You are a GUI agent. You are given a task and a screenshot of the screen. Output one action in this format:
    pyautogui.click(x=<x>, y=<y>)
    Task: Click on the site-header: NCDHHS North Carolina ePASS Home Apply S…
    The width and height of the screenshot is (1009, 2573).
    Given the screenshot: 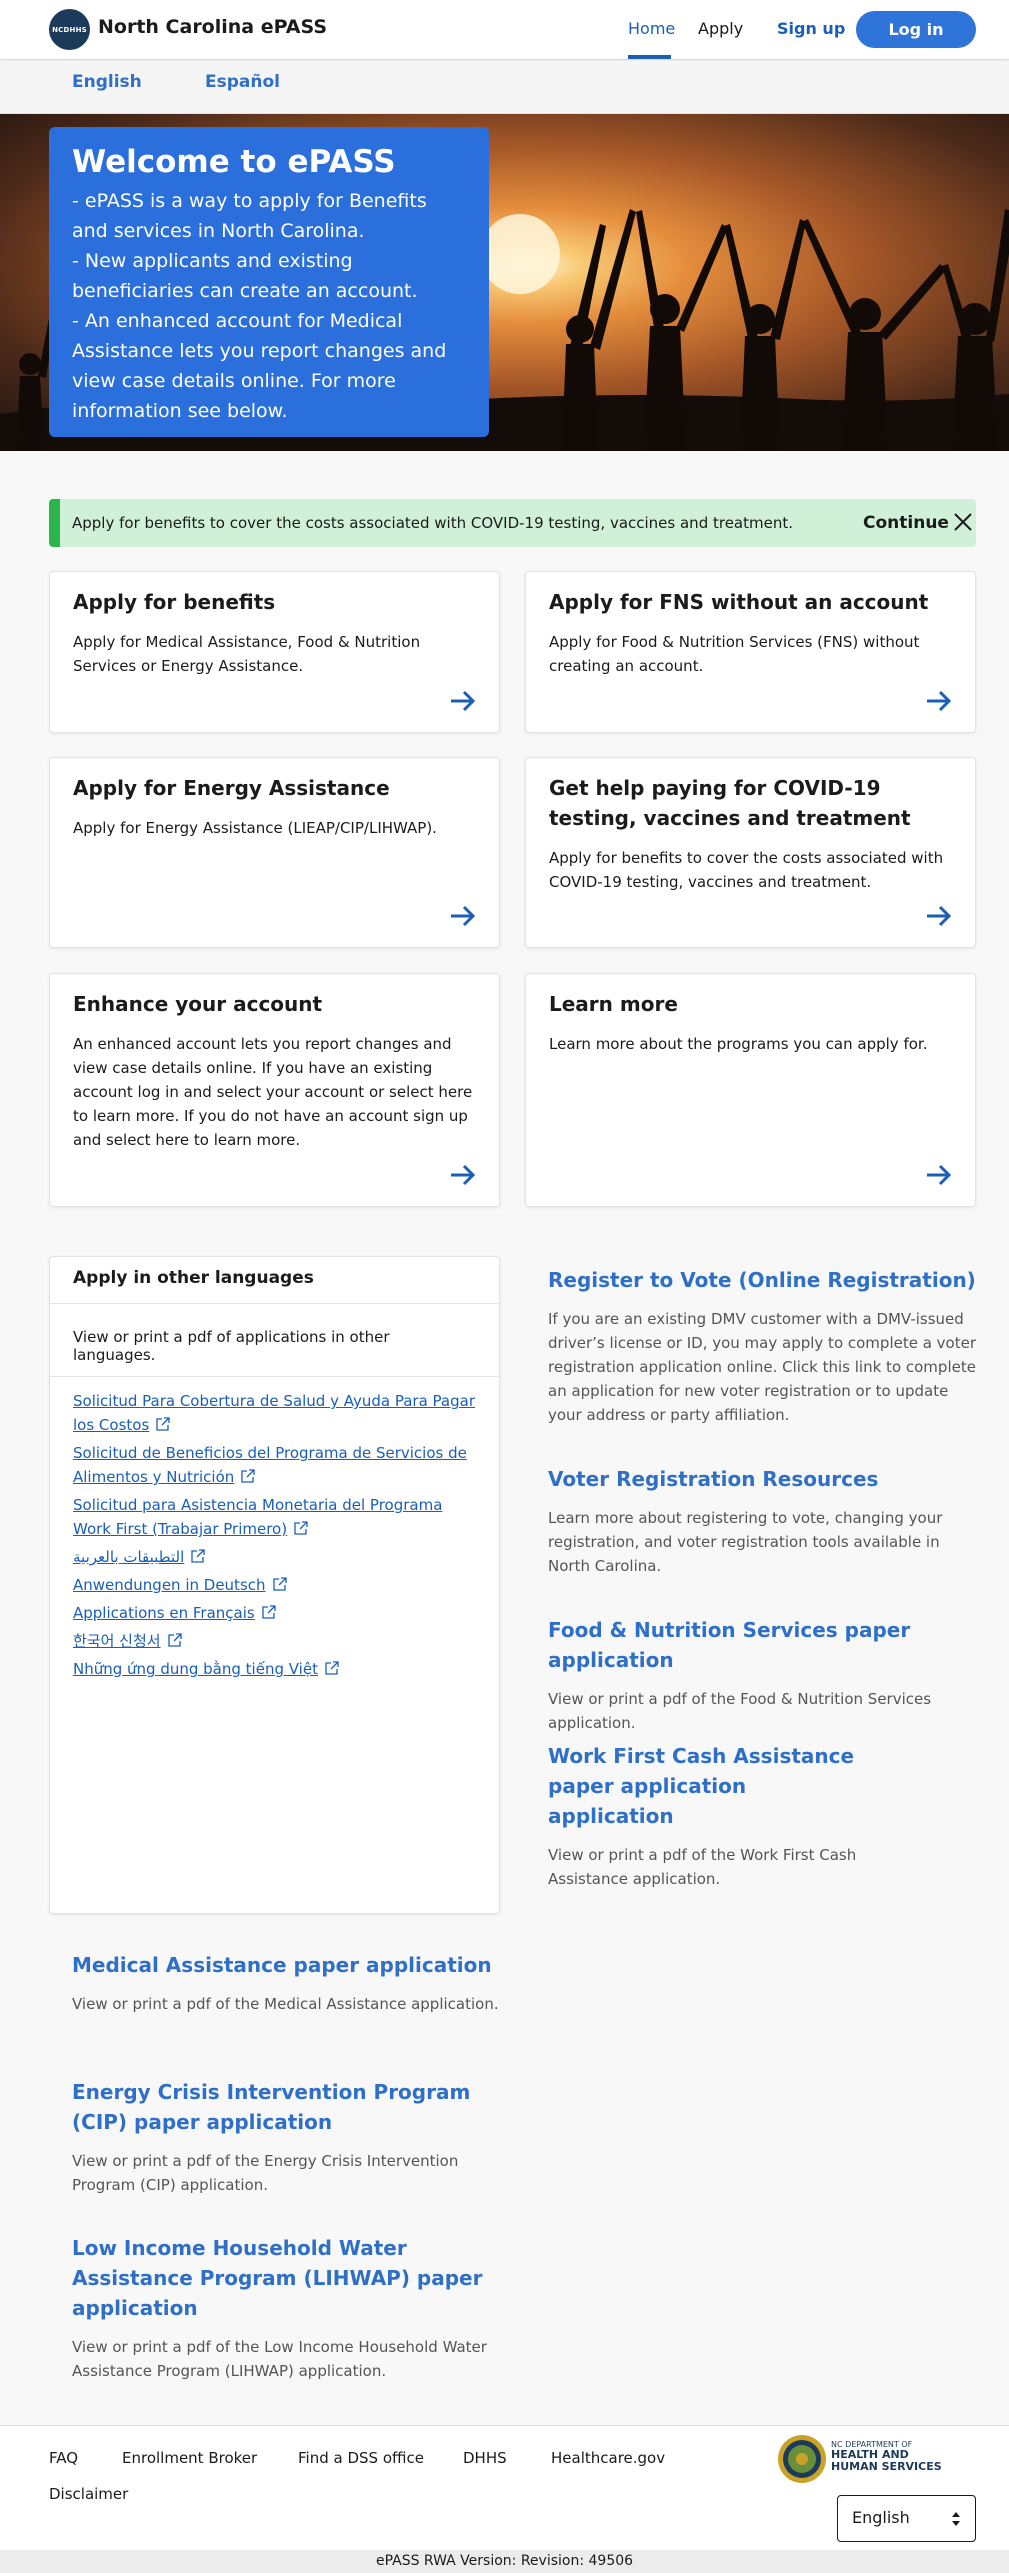 What is the action you would take?
    pyautogui.click(x=504, y=30)
    